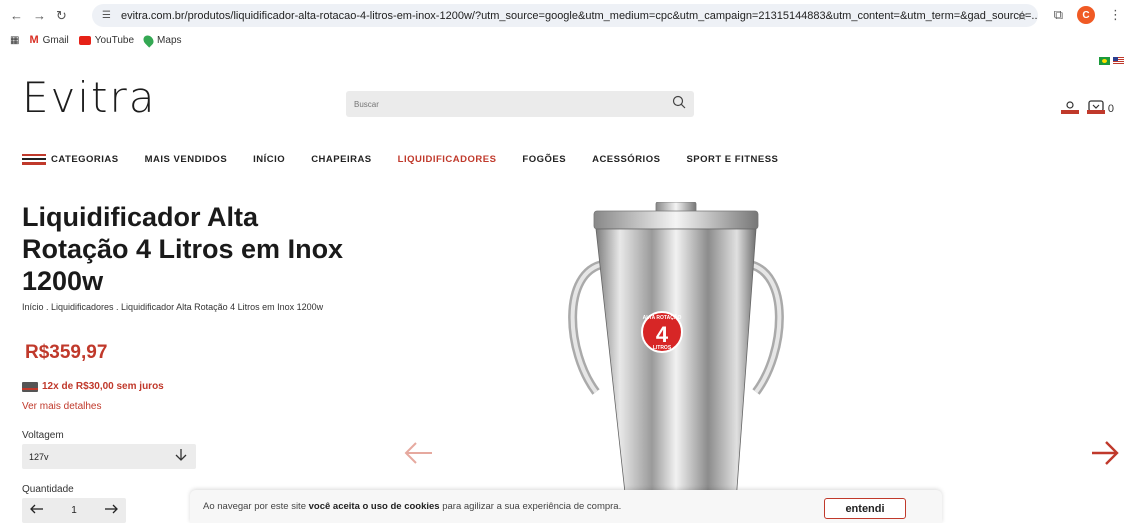 The height and width of the screenshot is (523, 1132). What do you see at coordinates (1104, 61) in the screenshot?
I see `brazil-flag-icon` at bounding box center [1104, 61].